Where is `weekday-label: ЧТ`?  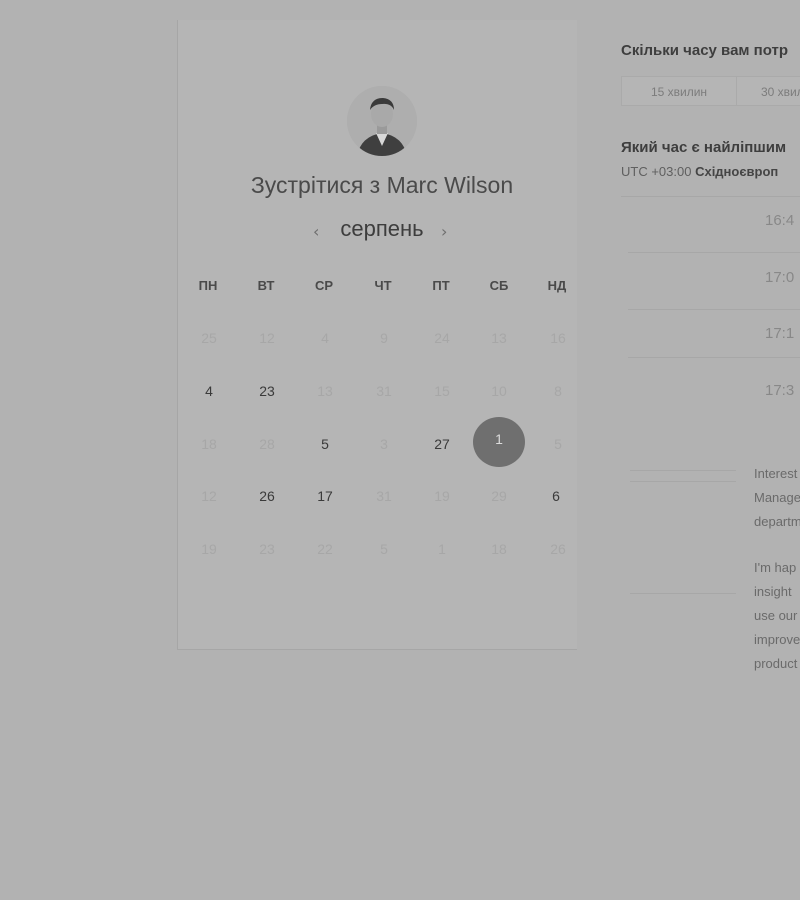 weekday-label: ЧТ is located at coordinates (383, 285).